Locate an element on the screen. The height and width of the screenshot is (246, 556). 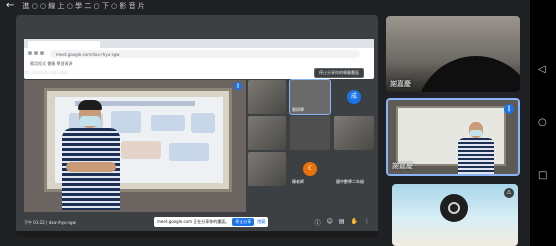
stop-presenting-button: 停止分享你的螢幕畫面 is located at coordinates (339, 73).